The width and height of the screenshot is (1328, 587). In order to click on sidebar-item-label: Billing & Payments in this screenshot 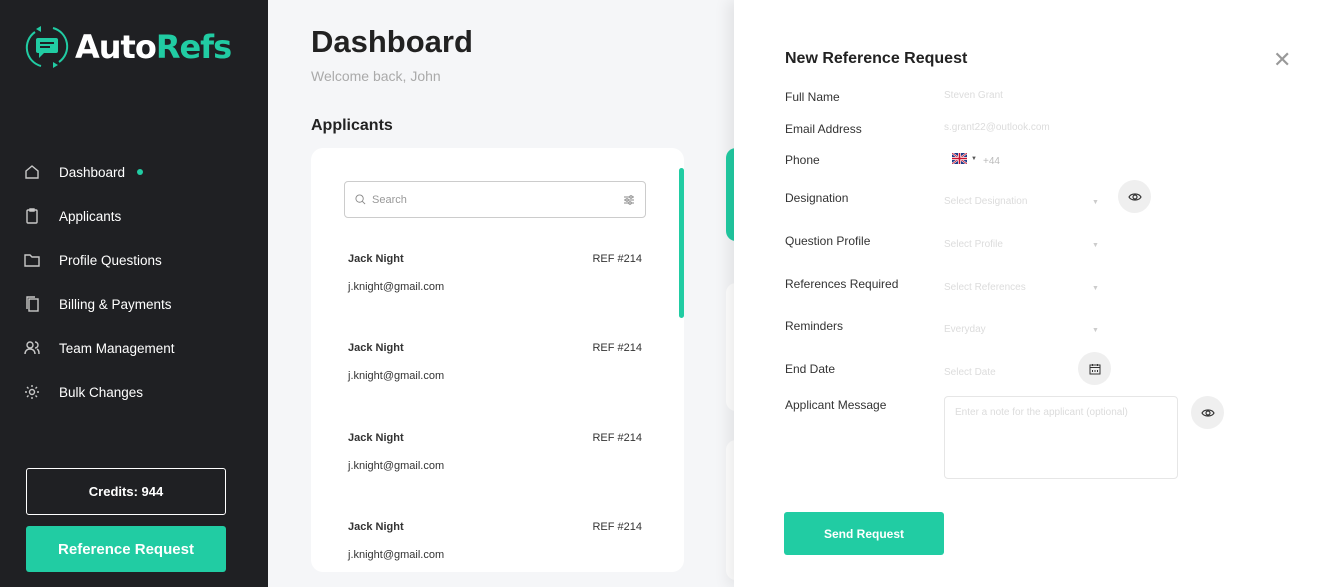, I will do `click(115, 304)`.